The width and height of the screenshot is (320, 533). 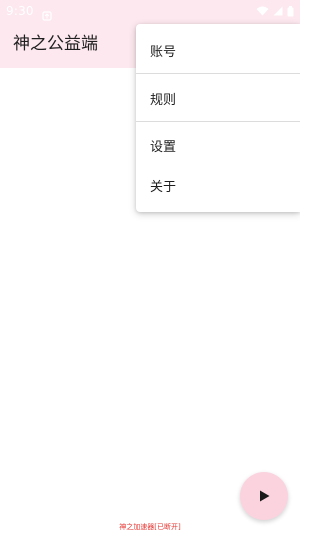 What do you see at coordinates (150, 527) in the screenshot?
I see `connection-status-text: 神之加速器[已断开]` at bounding box center [150, 527].